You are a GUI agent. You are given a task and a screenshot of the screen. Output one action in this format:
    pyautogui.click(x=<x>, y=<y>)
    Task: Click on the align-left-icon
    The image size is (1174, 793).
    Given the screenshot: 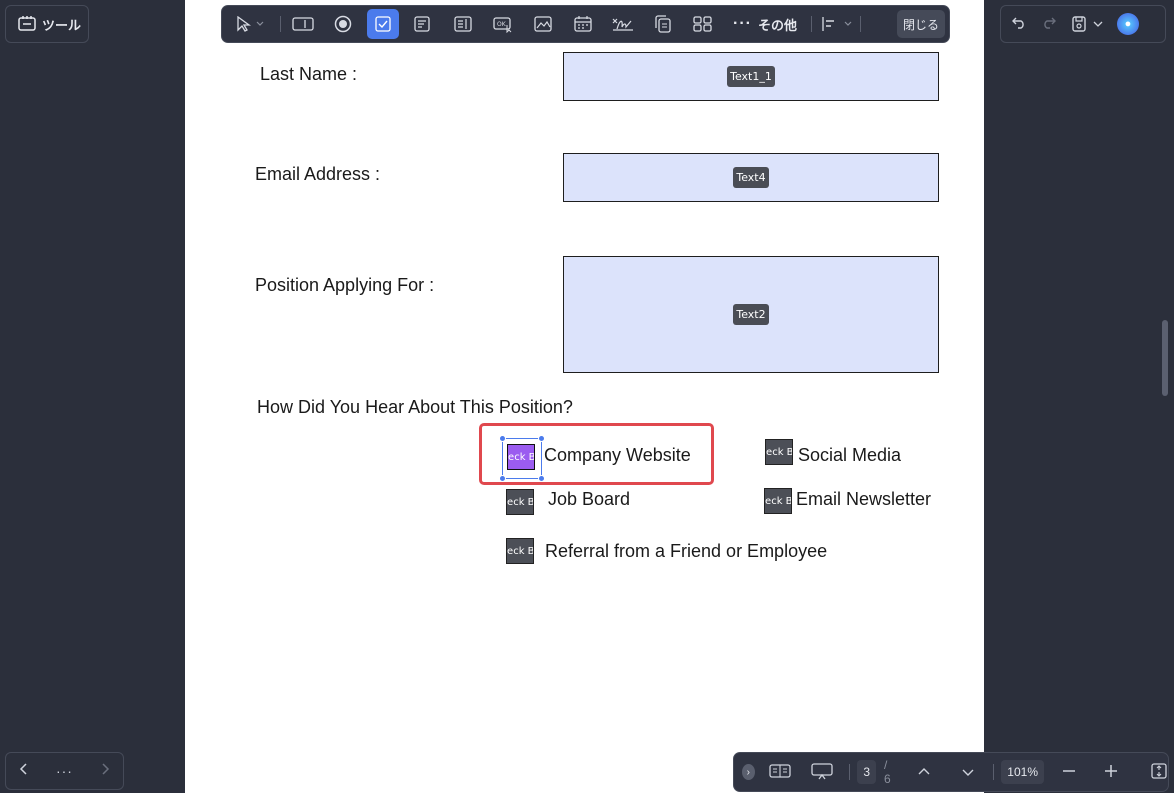 What is the action you would take?
    pyautogui.click(x=837, y=24)
    